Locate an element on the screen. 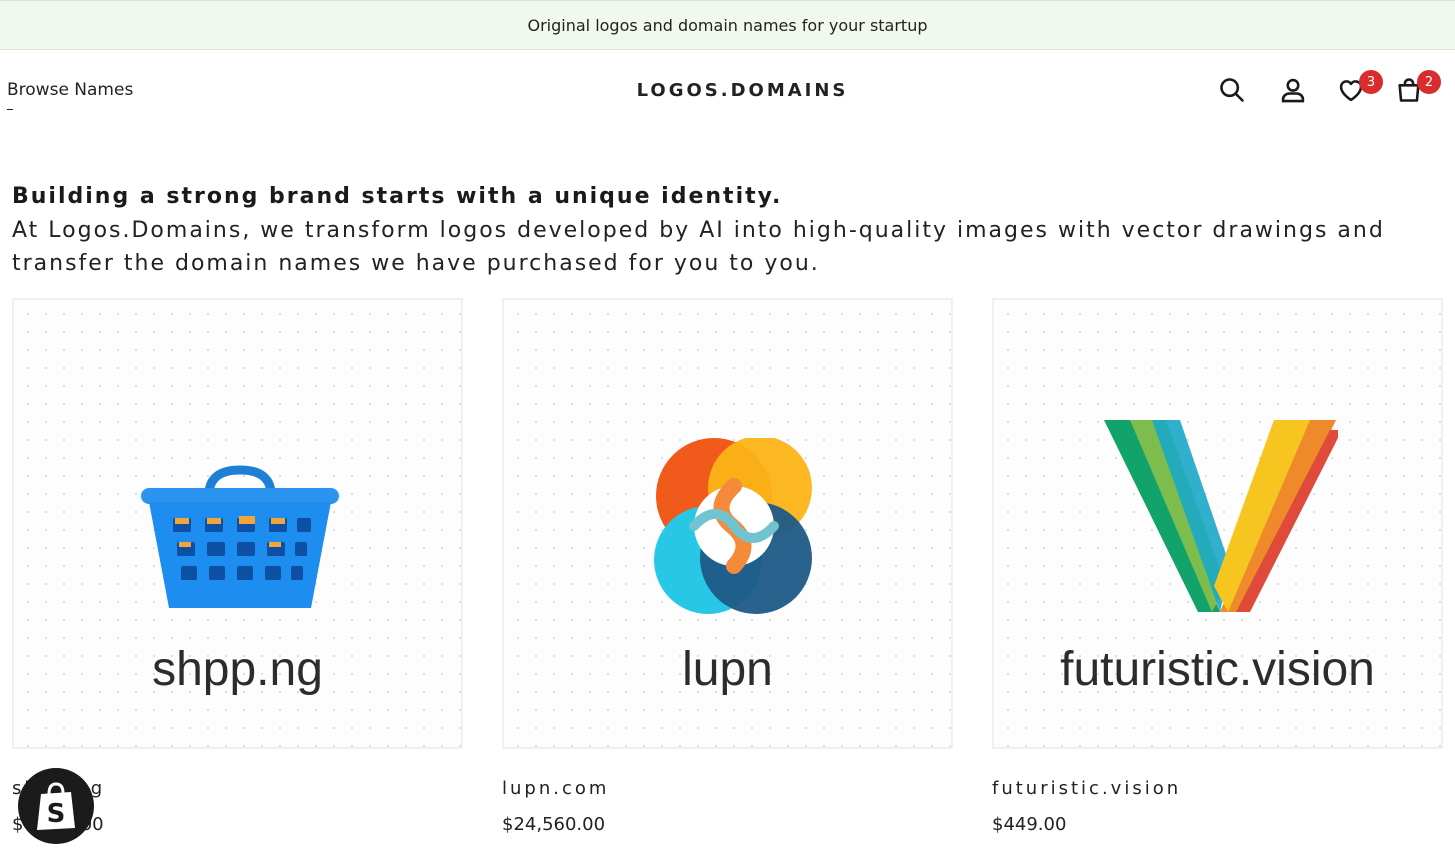 The width and height of the screenshot is (1455, 856). product-price: $24,560.00 is located at coordinates (554, 824).